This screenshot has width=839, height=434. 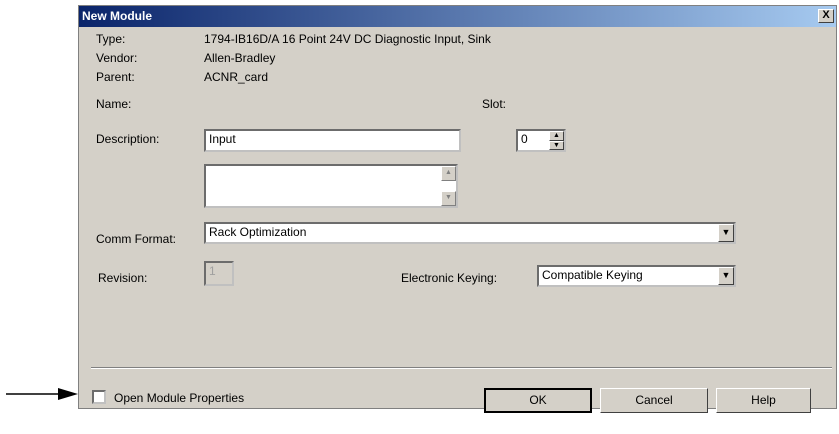 What do you see at coordinates (726, 233) in the screenshot?
I see `comm-format-dropdown-icon: ▼` at bounding box center [726, 233].